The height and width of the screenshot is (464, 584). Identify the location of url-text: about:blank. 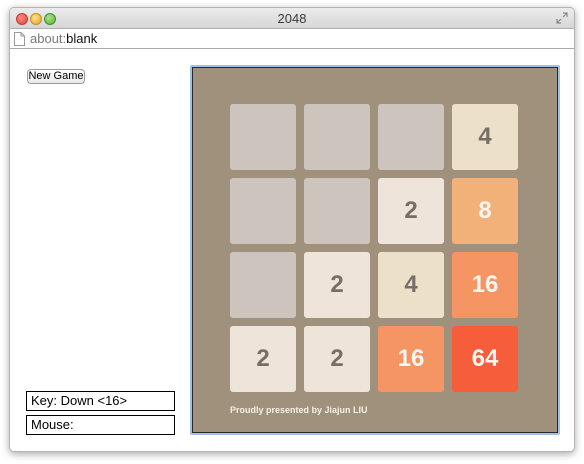
(63, 38).